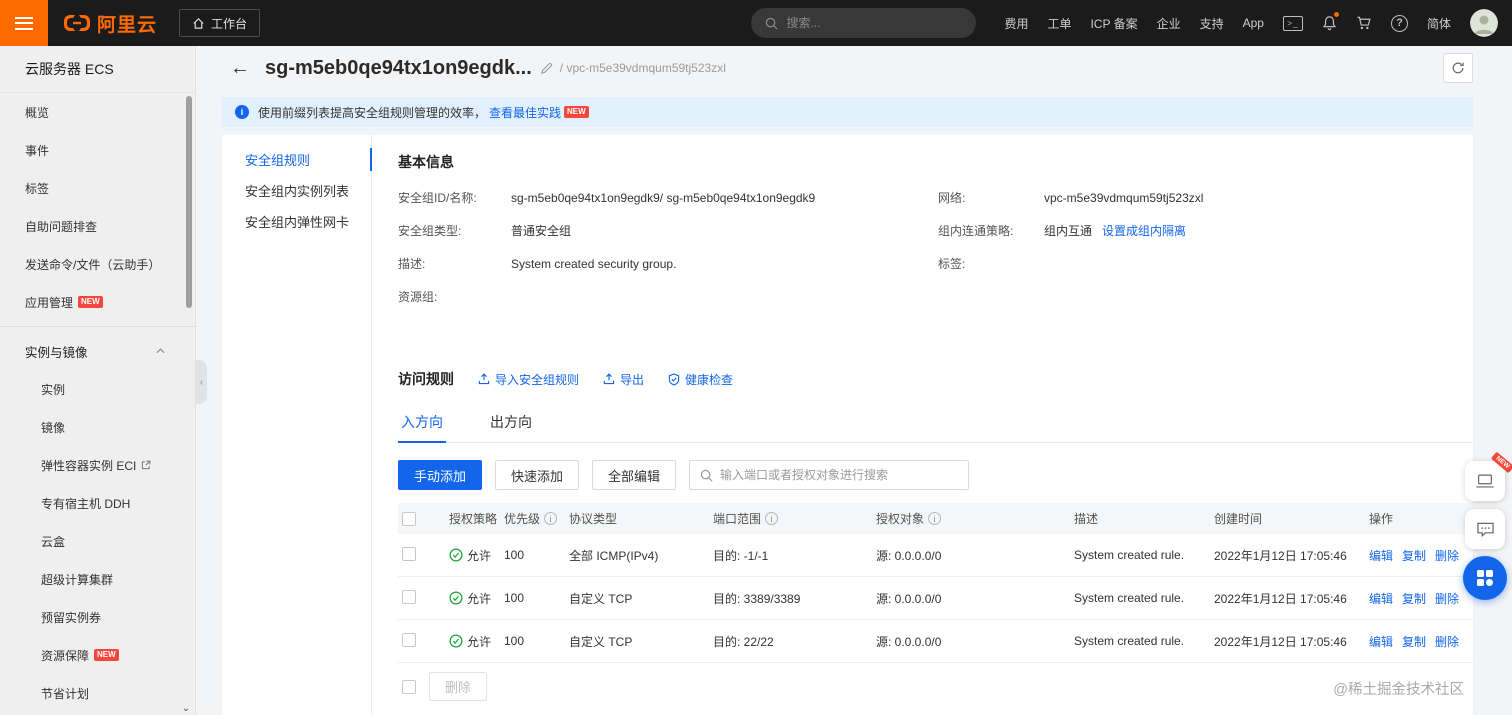 This screenshot has width=1512, height=715. What do you see at coordinates (706, 475) in the screenshot?
I see `search-icon` at bounding box center [706, 475].